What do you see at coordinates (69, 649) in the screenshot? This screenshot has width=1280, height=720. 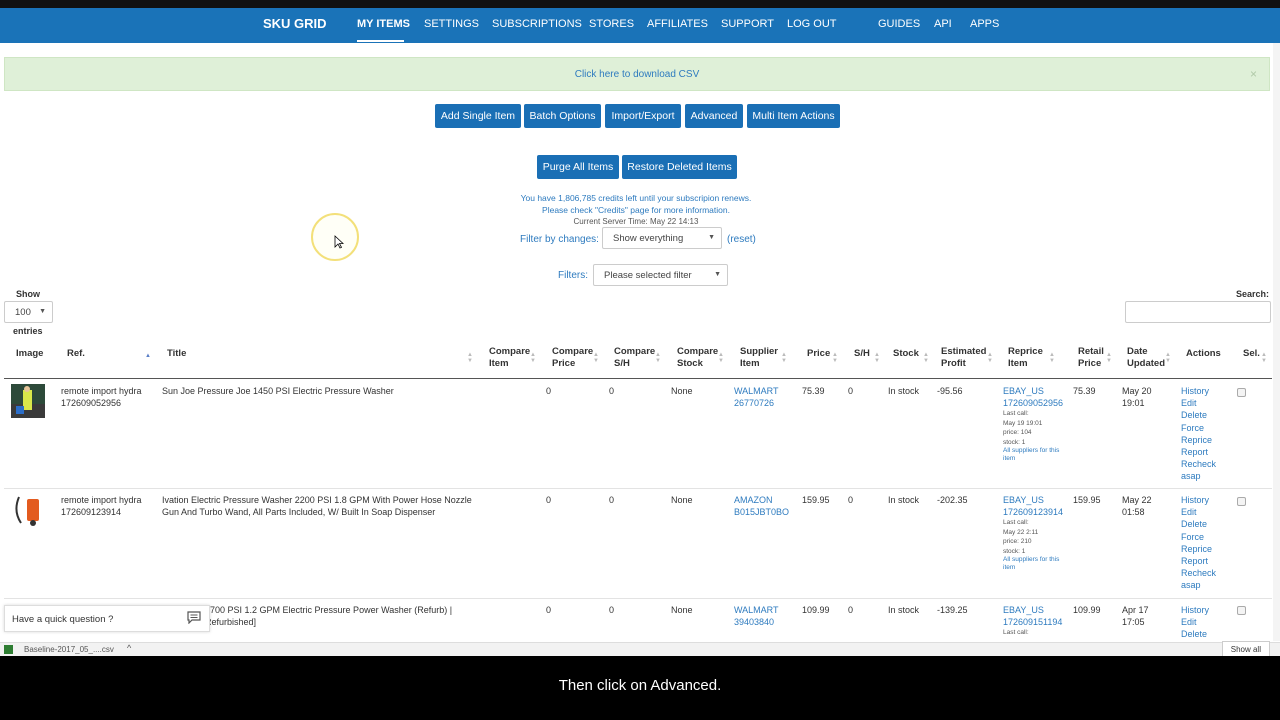 I see `downloaded-file: Baseline-2017_05_....csv` at bounding box center [69, 649].